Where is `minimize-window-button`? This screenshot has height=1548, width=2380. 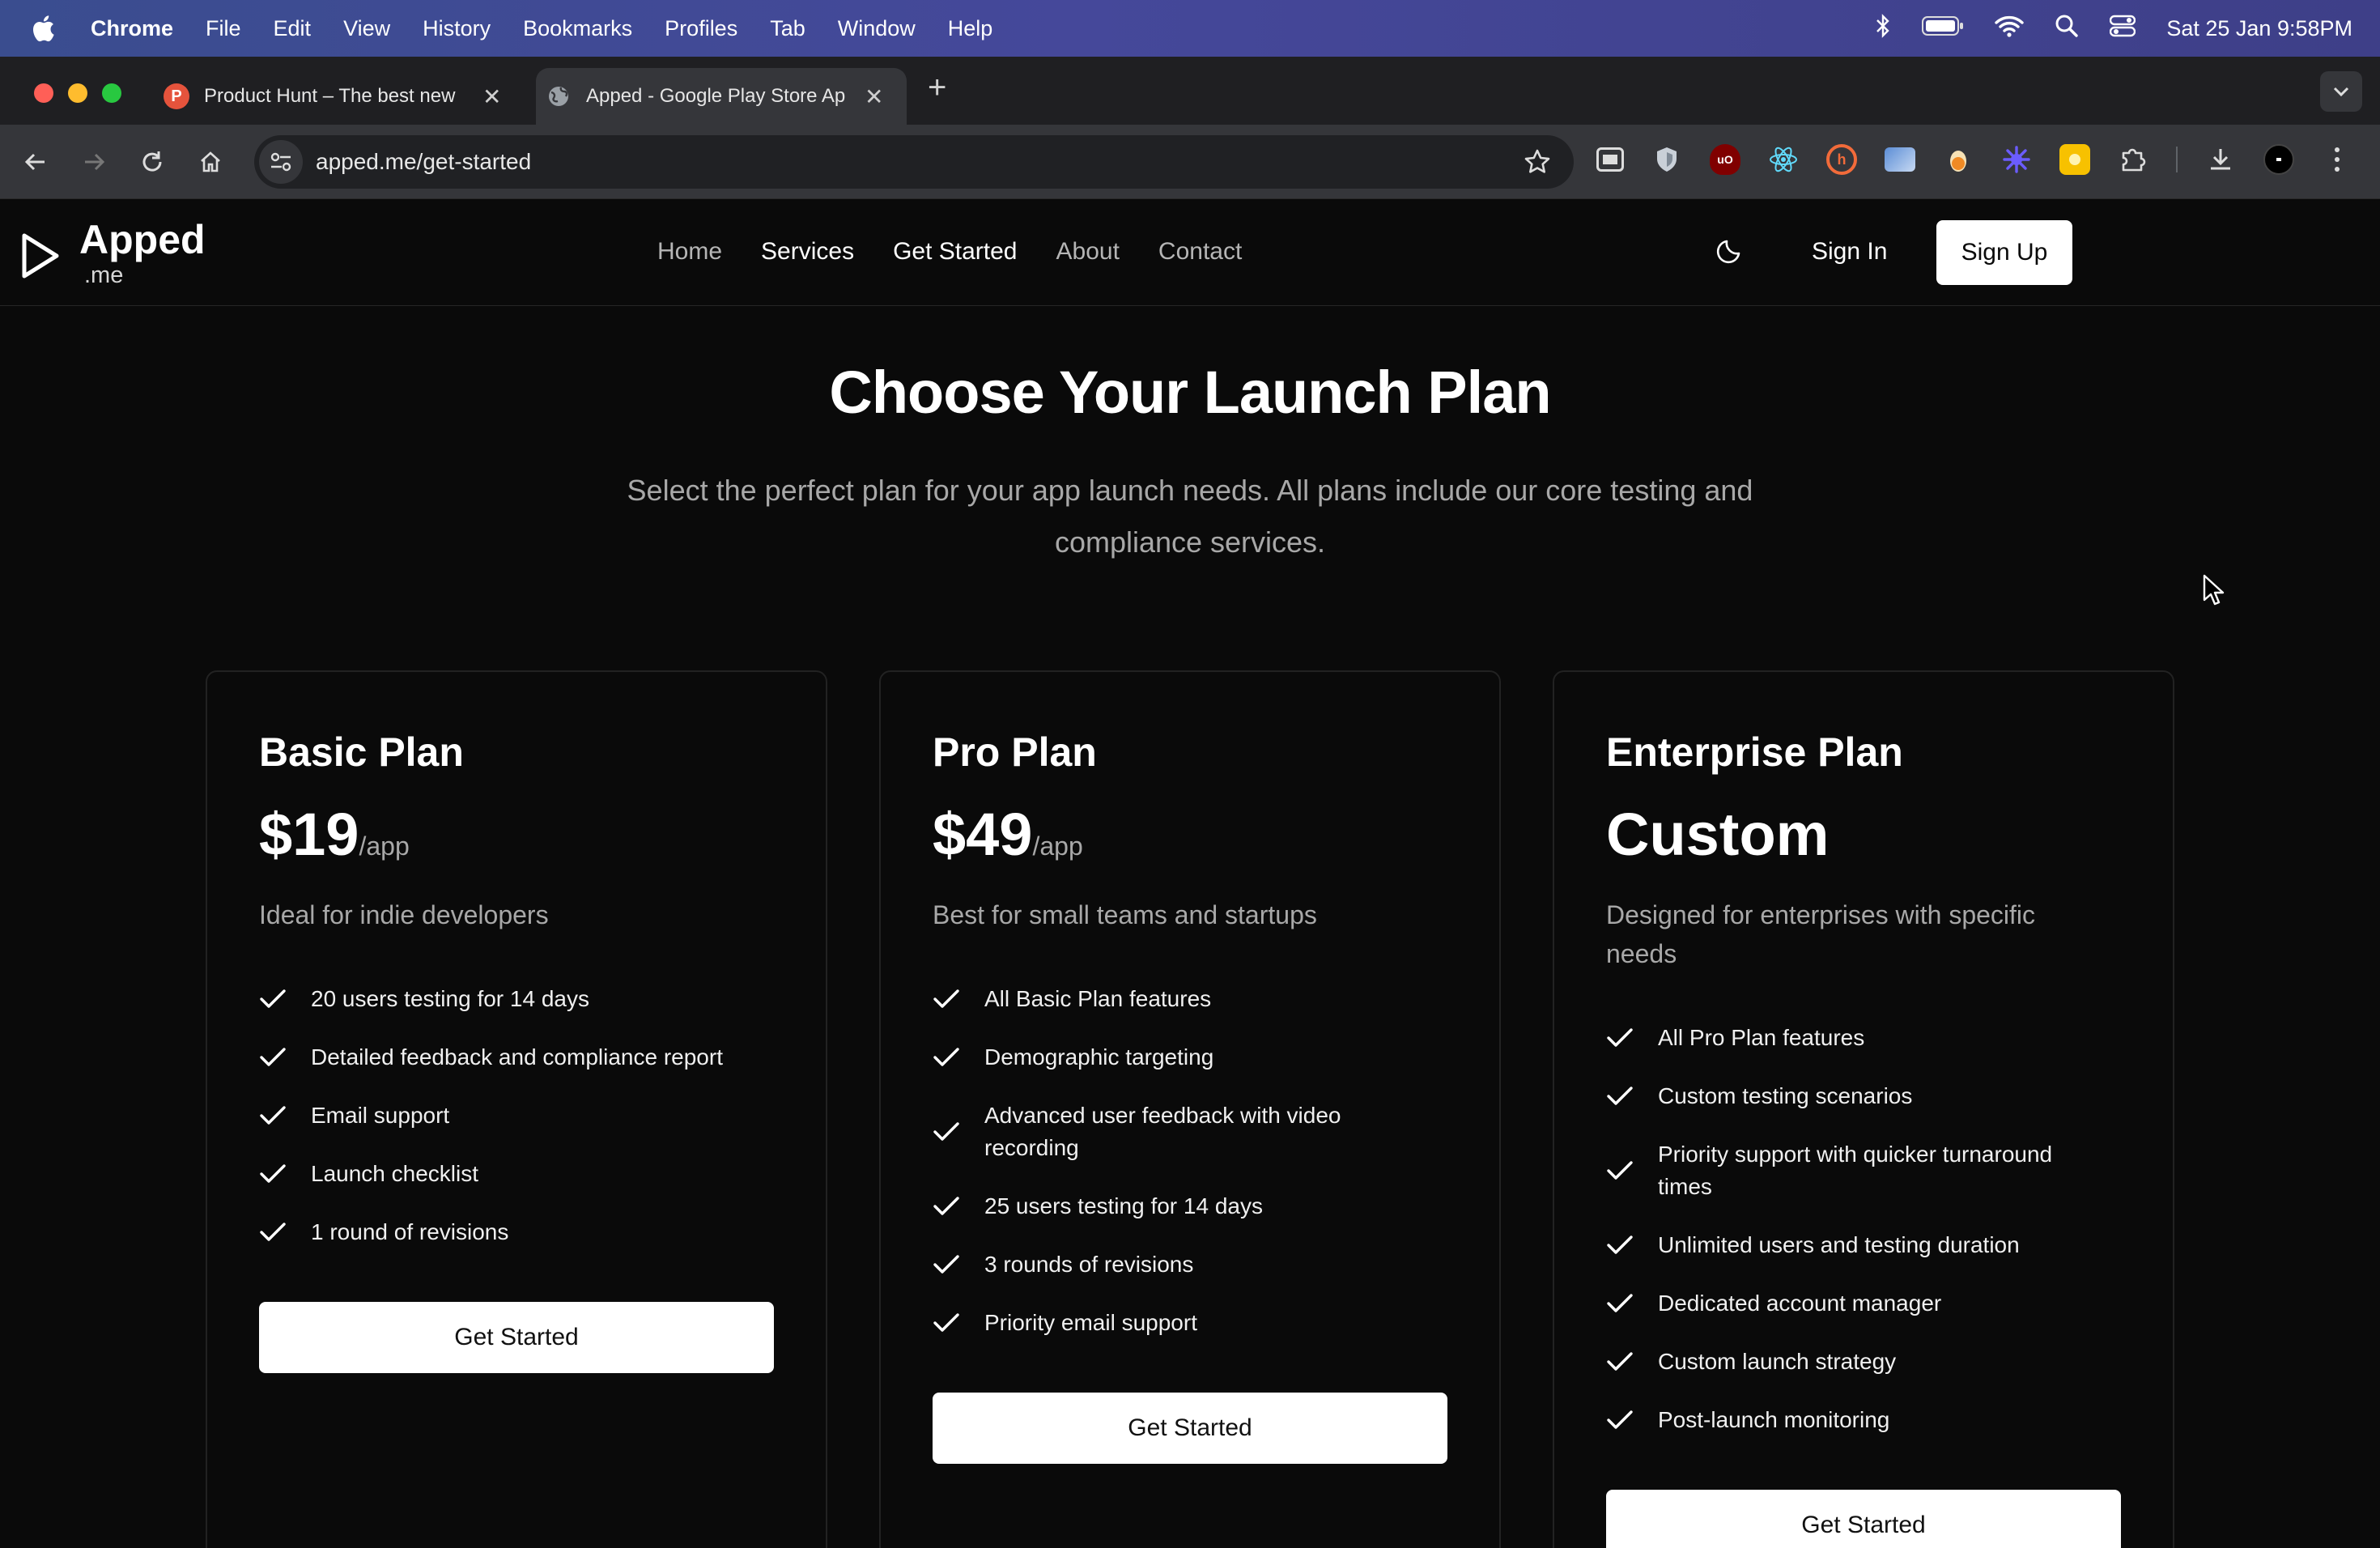 minimize-window-button is located at coordinates (77, 93).